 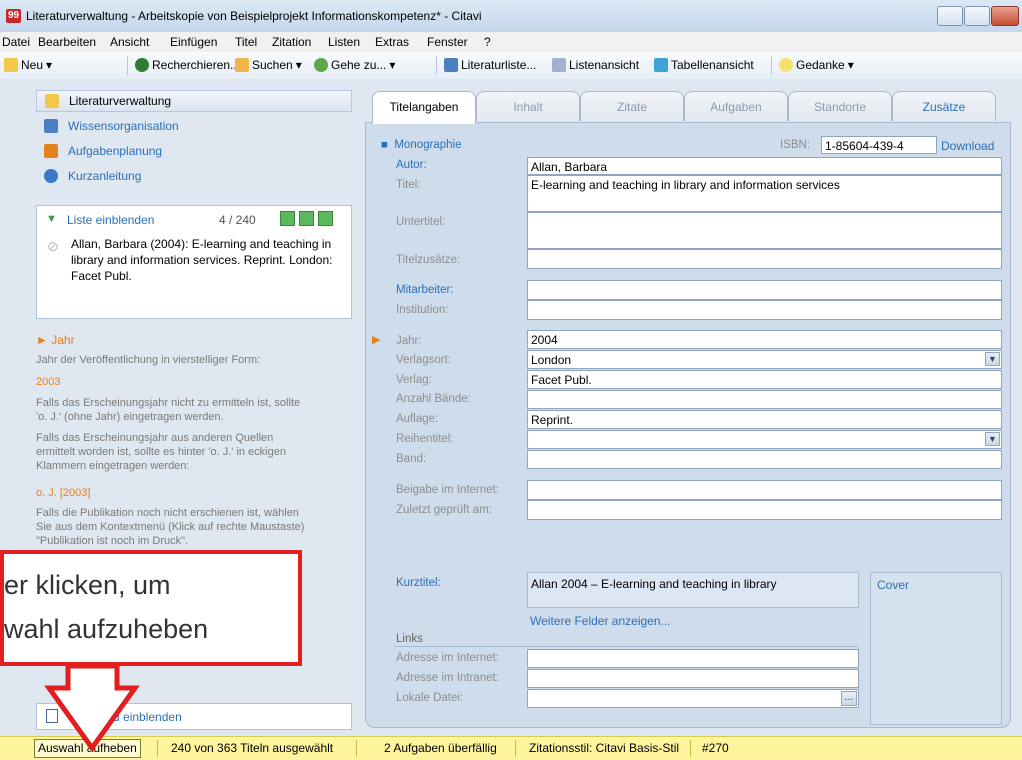 What do you see at coordinates (92, 708) in the screenshot?
I see `annotation-arrow-icon` at bounding box center [92, 708].